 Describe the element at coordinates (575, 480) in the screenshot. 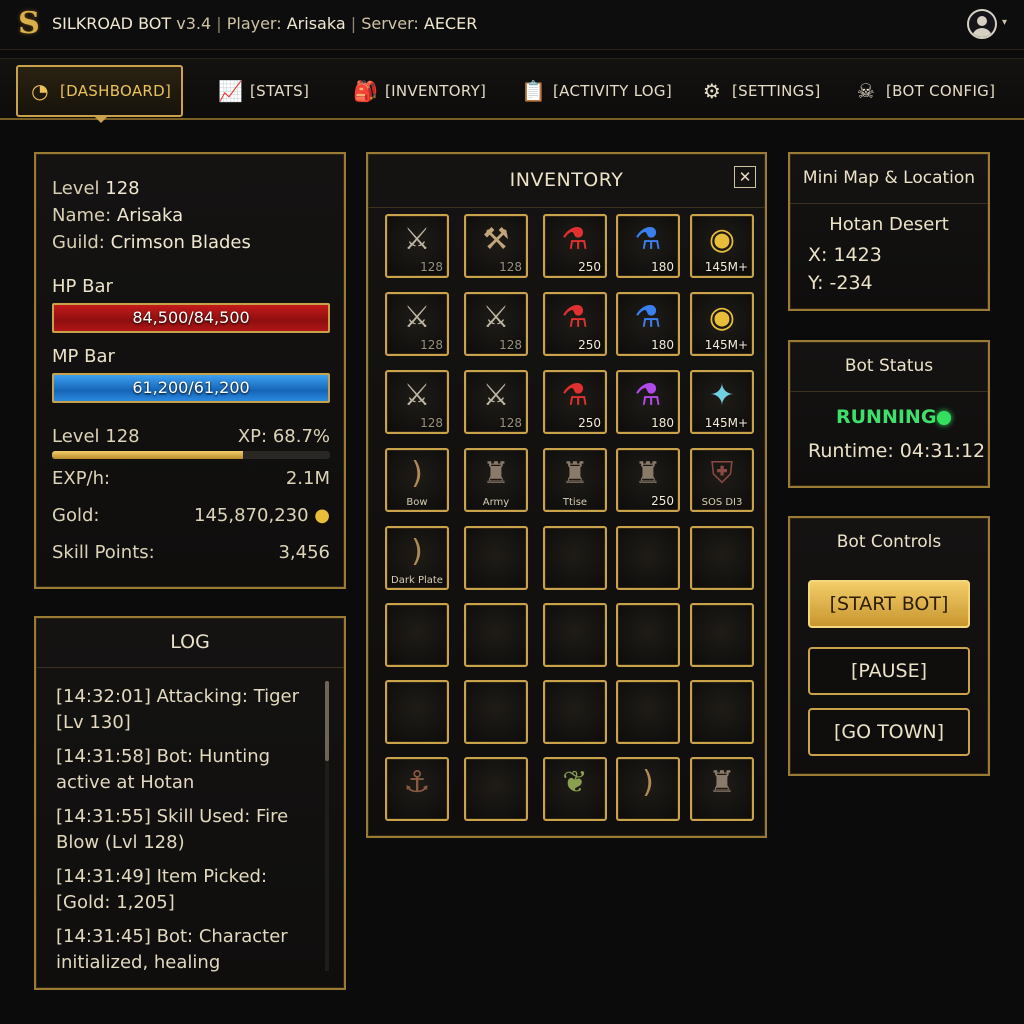

I see `inventory-slot: ♜ Ttise` at that location.